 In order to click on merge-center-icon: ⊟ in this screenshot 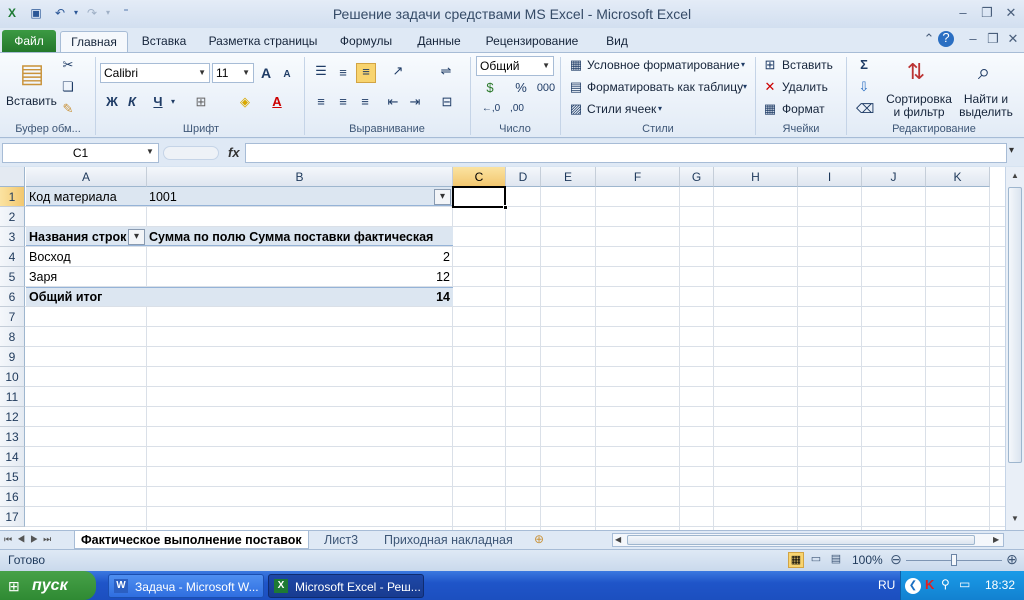, I will do `click(447, 102)`.